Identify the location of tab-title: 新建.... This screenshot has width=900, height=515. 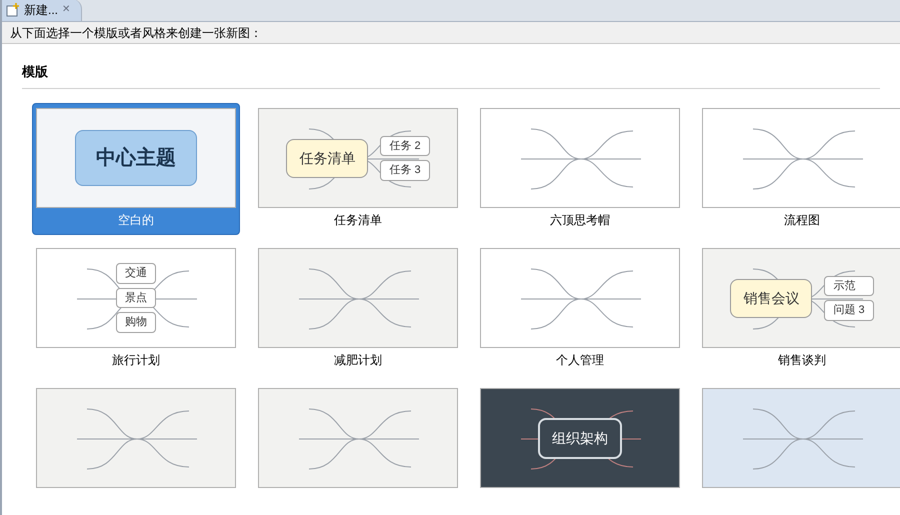
(41, 10).